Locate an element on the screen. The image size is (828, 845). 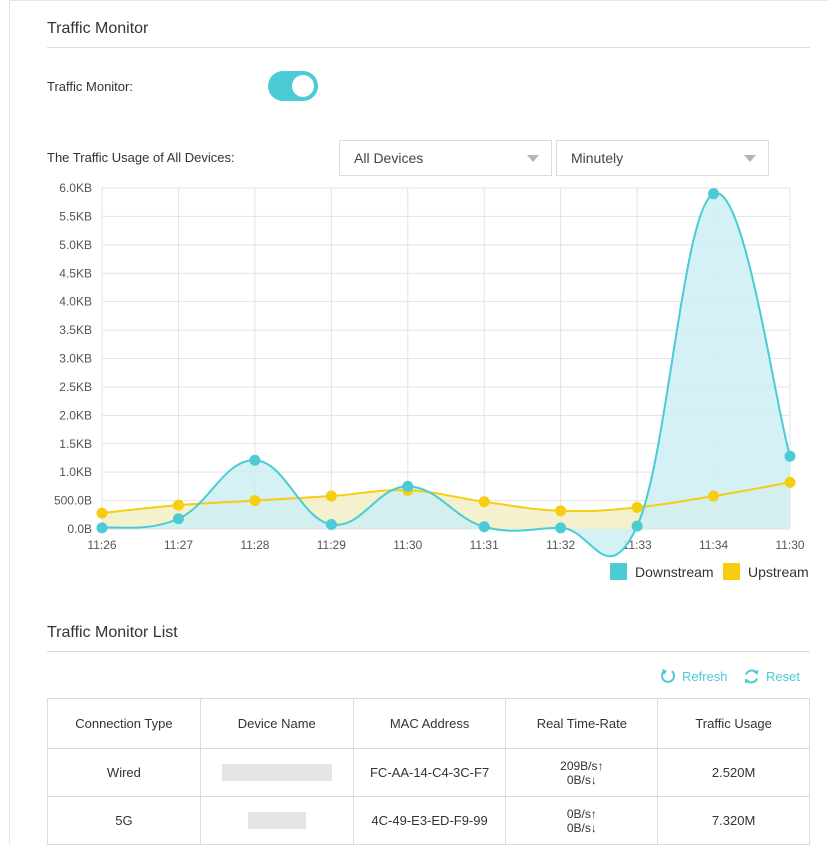
refresh-button: Refresh is located at coordinates (694, 676).